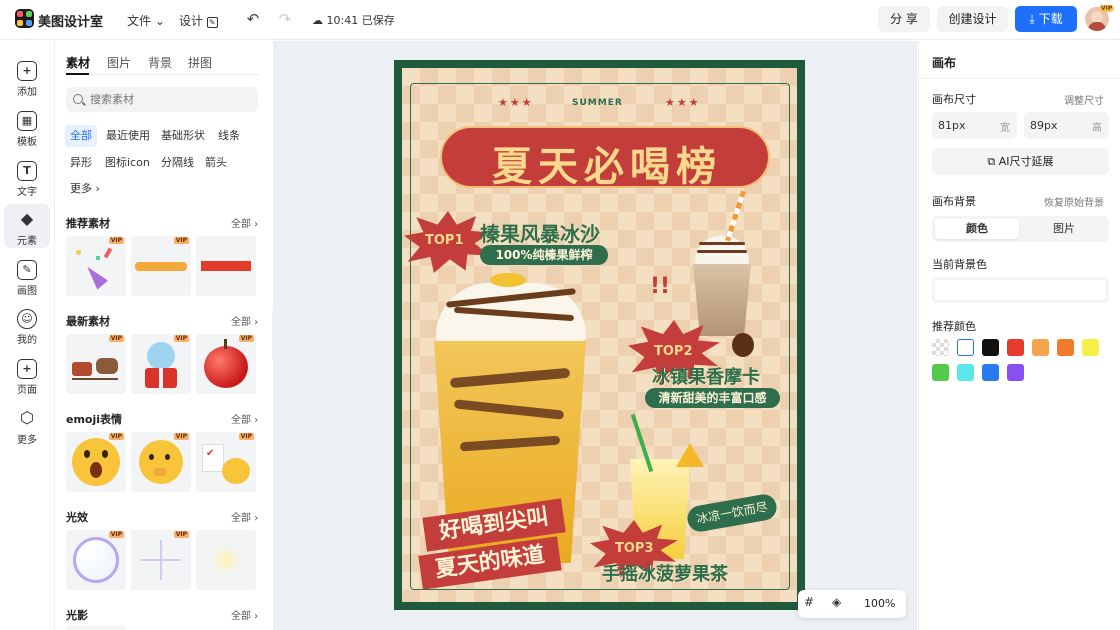 The image size is (1120, 630). Describe the element at coordinates (163, 74) in the screenshot. I see `tab-divider` at that location.